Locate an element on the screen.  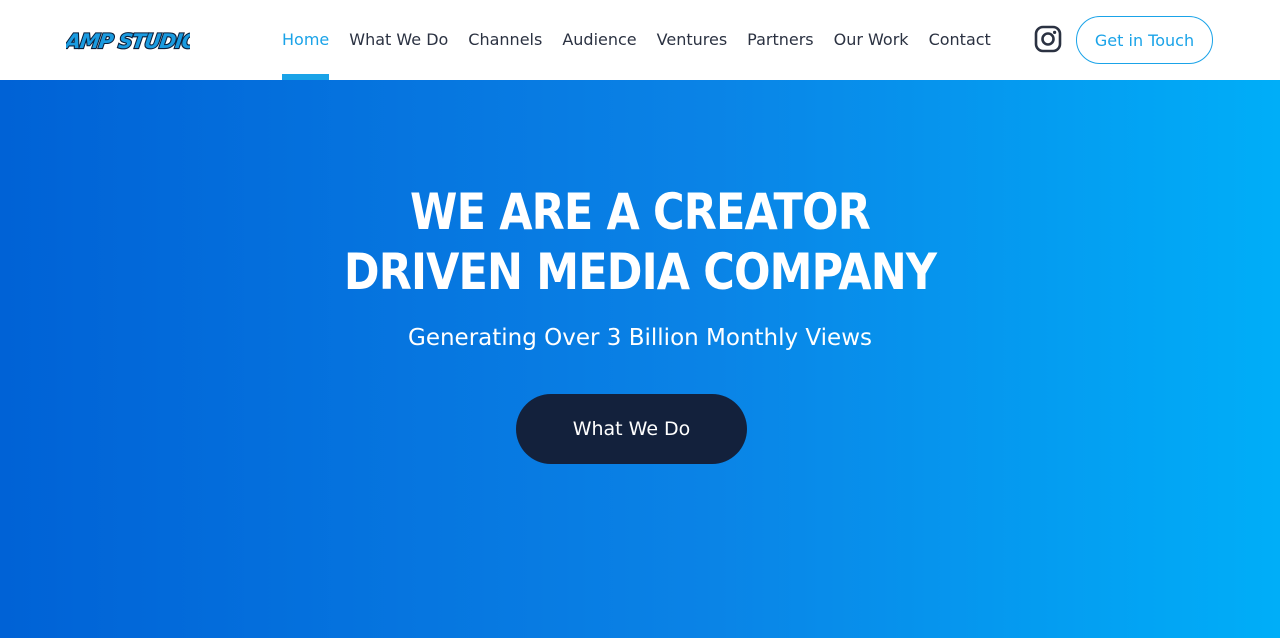
nav-item-ventures: Ventures is located at coordinates (692, 40).